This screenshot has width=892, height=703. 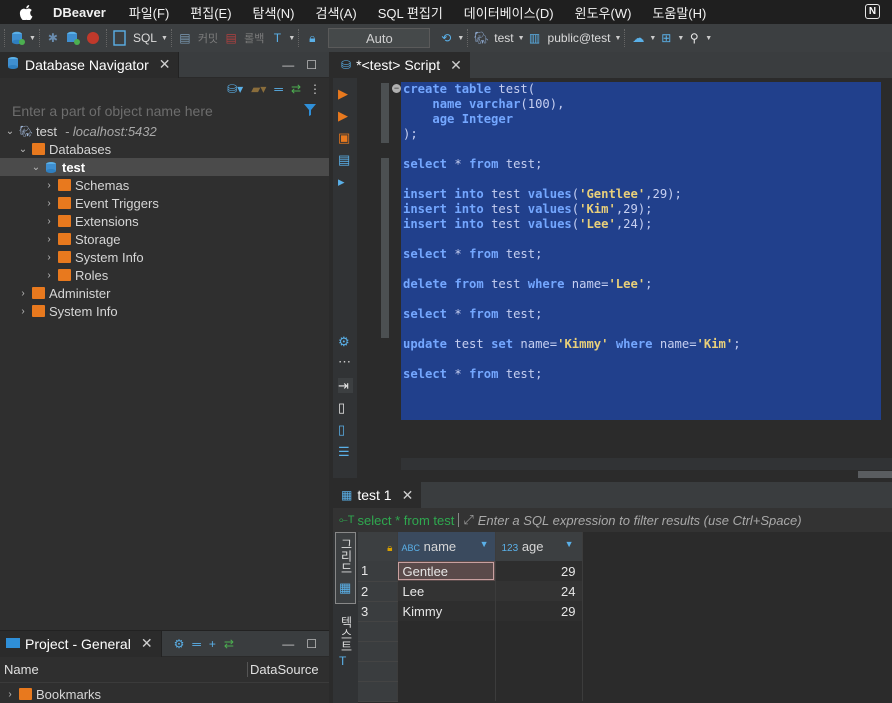 I want to click on search-icon: ⚲, so click(x=694, y=38).